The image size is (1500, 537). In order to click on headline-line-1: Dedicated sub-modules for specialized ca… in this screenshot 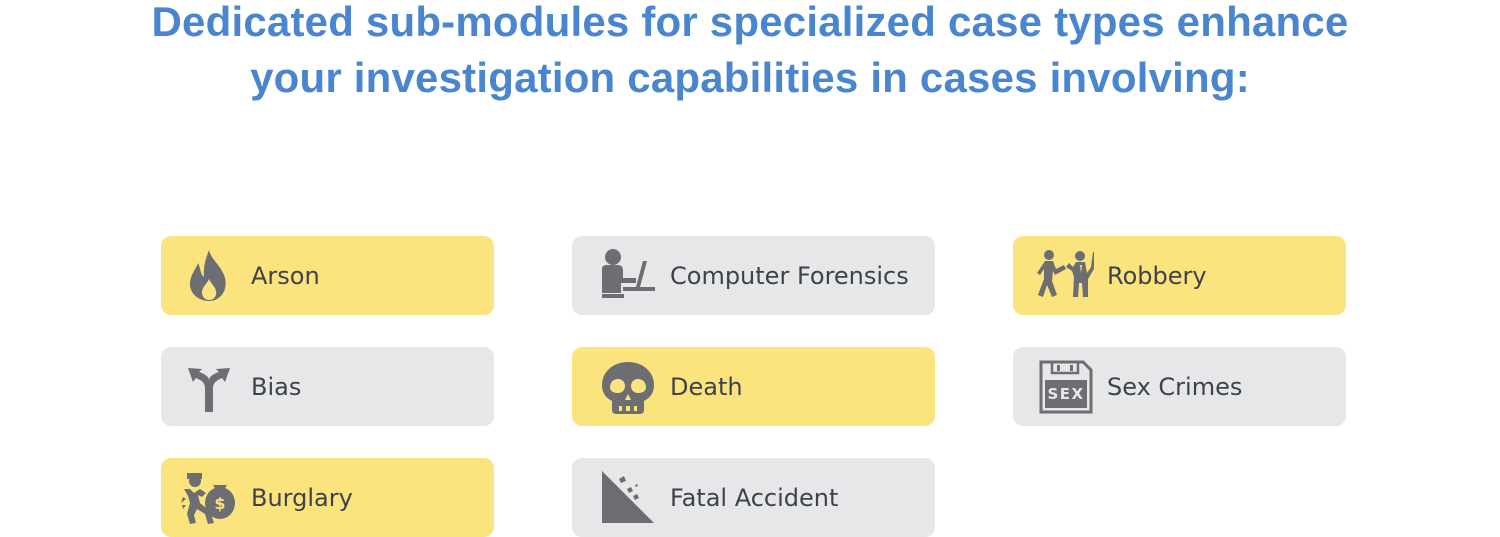, I will do `click(750, 22)`.